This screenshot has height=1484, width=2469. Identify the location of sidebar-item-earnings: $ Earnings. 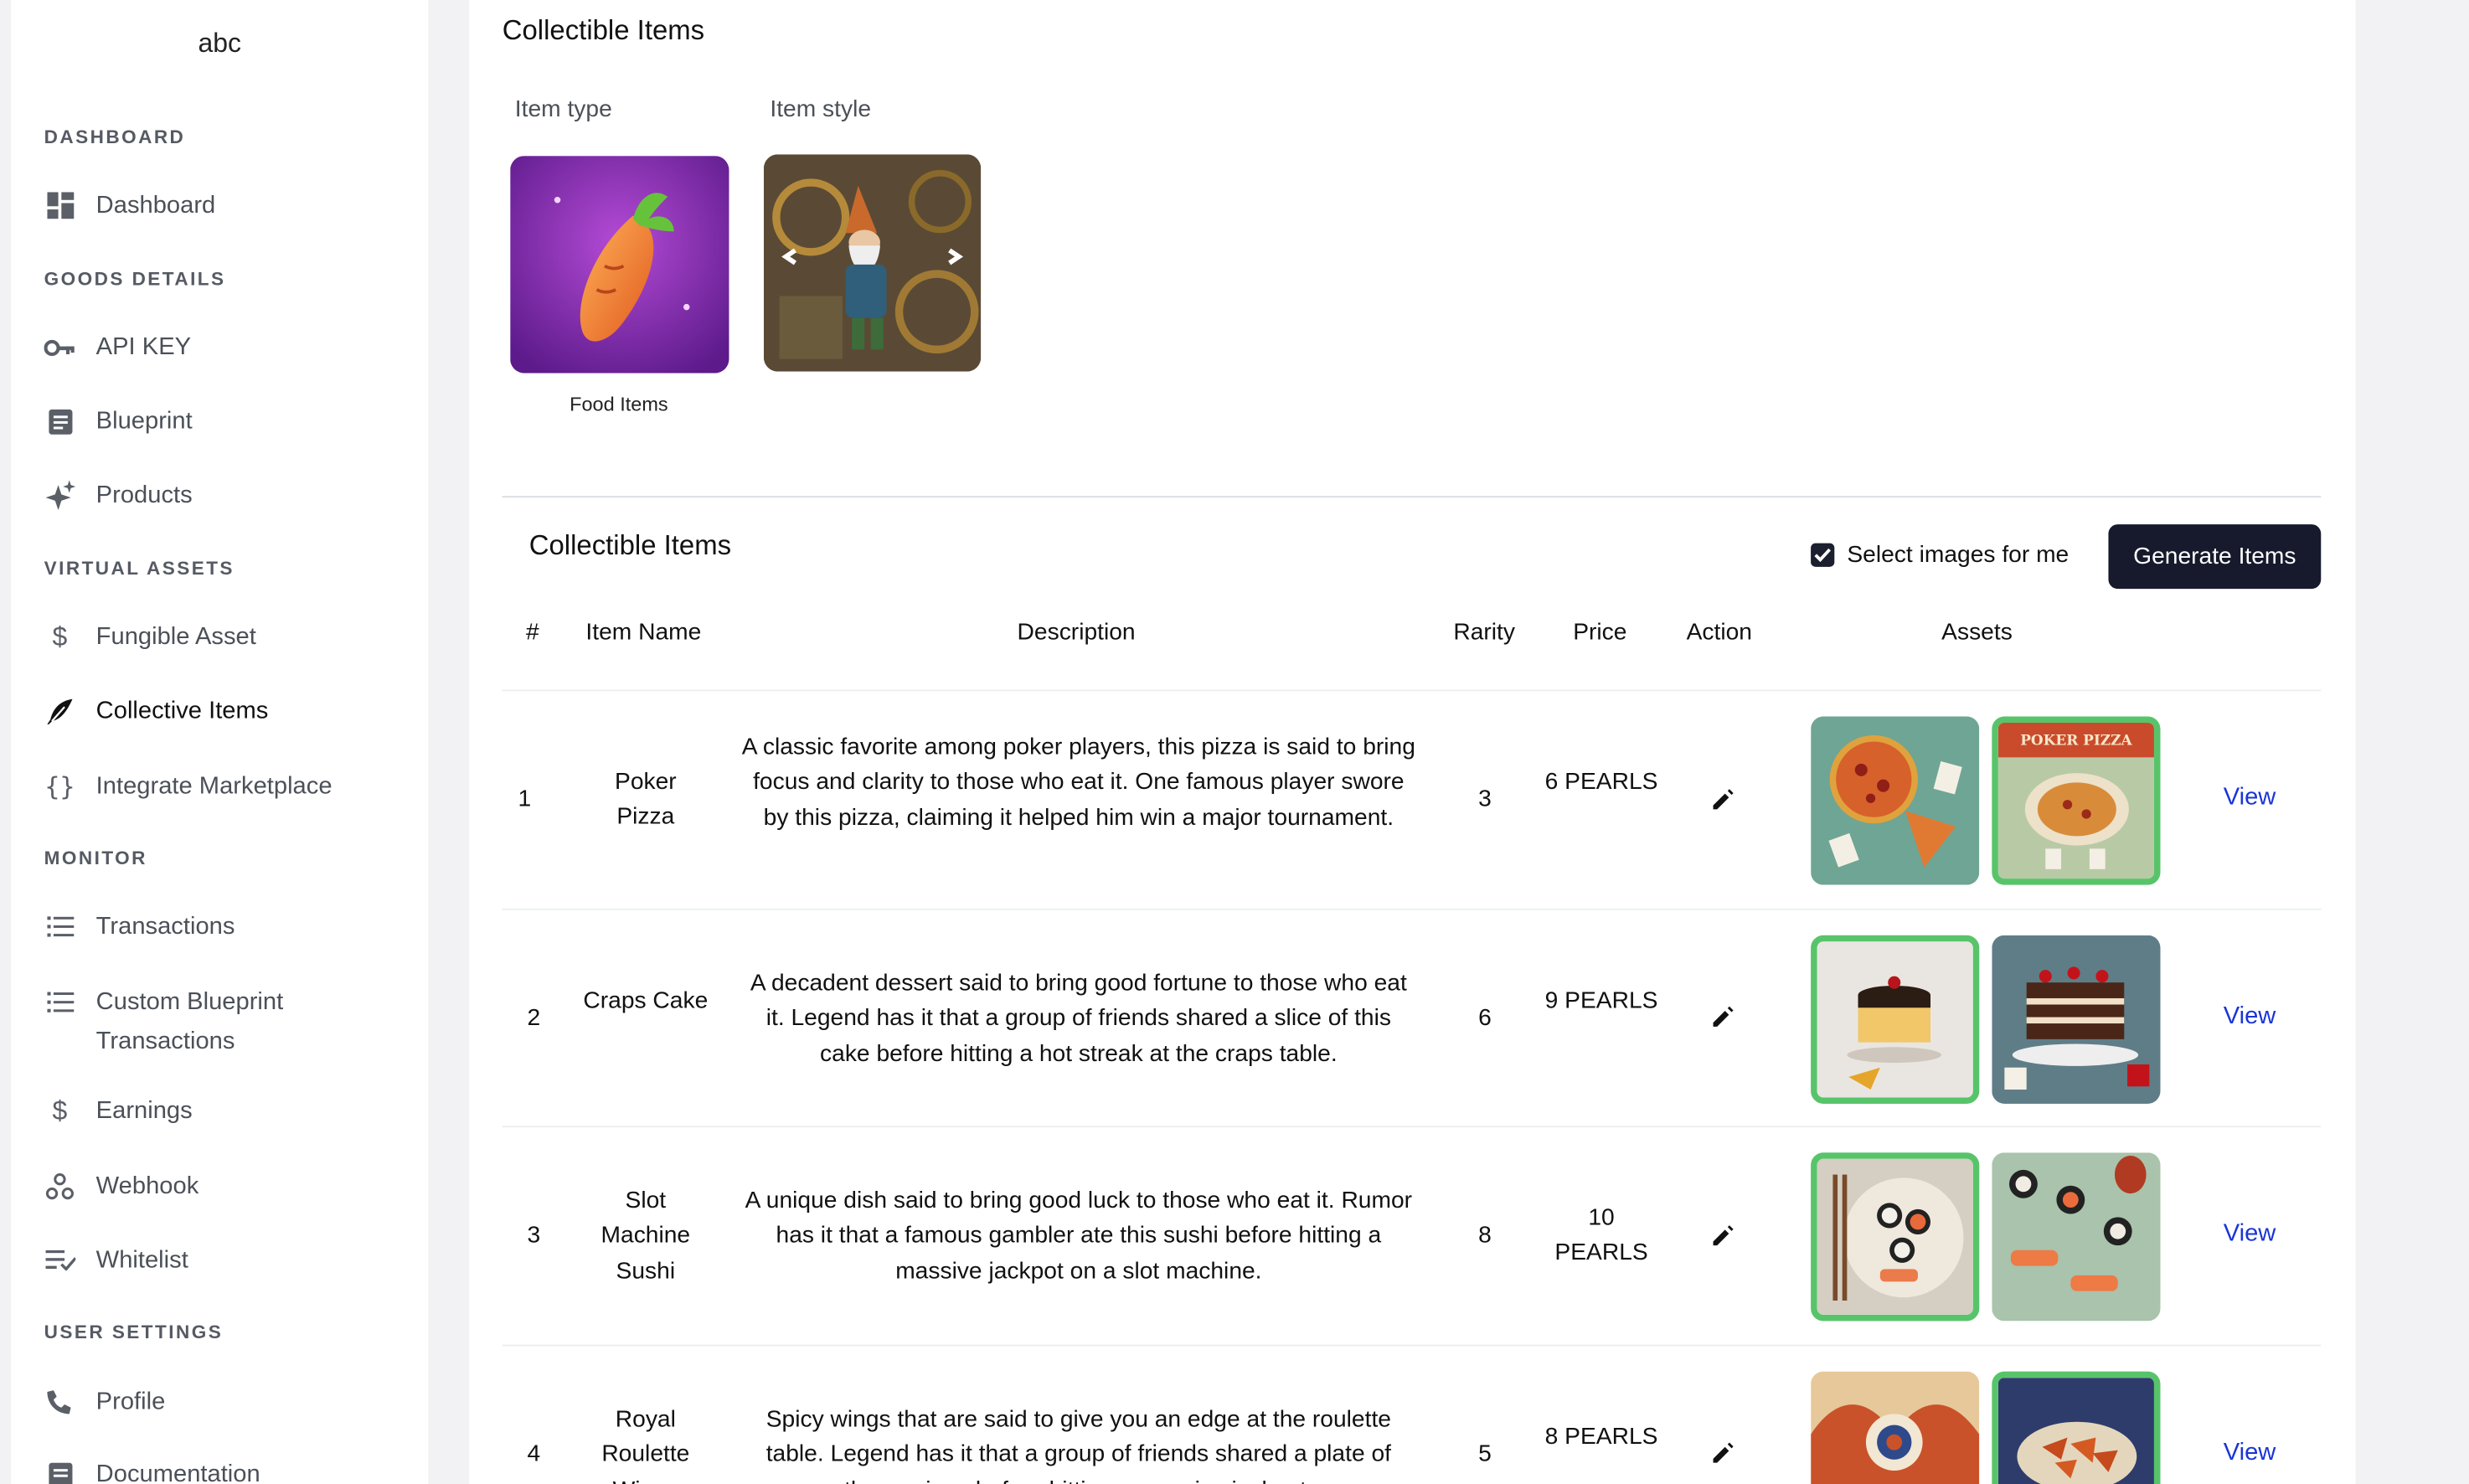
(233, 1111).